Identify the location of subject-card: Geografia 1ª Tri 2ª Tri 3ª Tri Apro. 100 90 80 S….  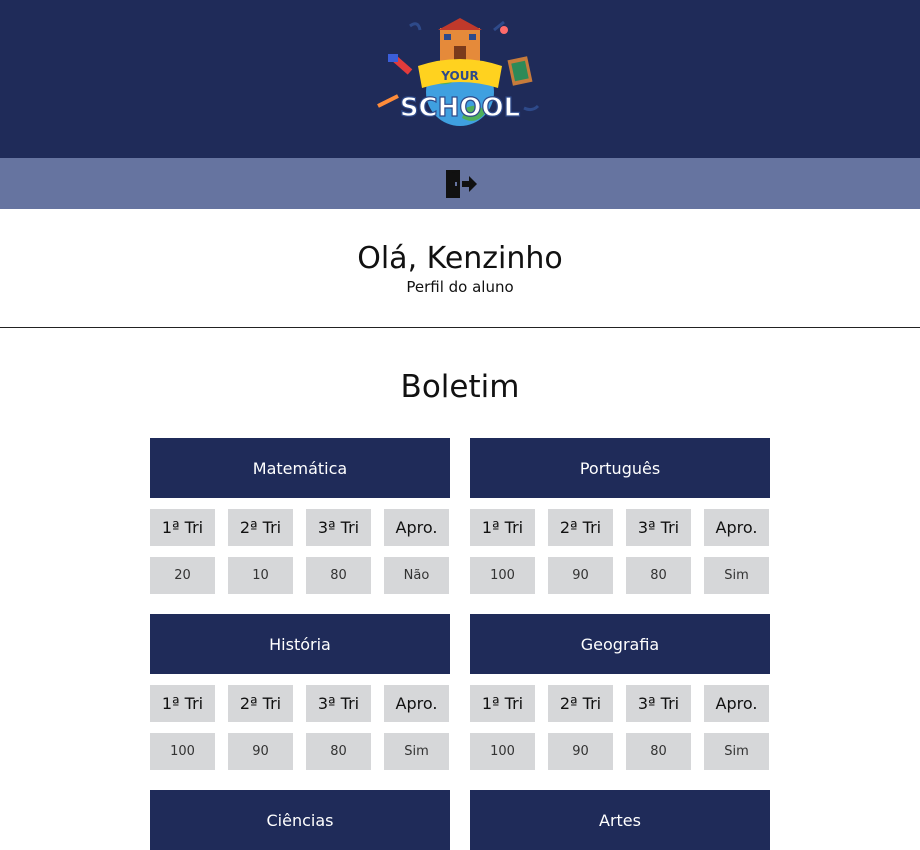
(620, 692).